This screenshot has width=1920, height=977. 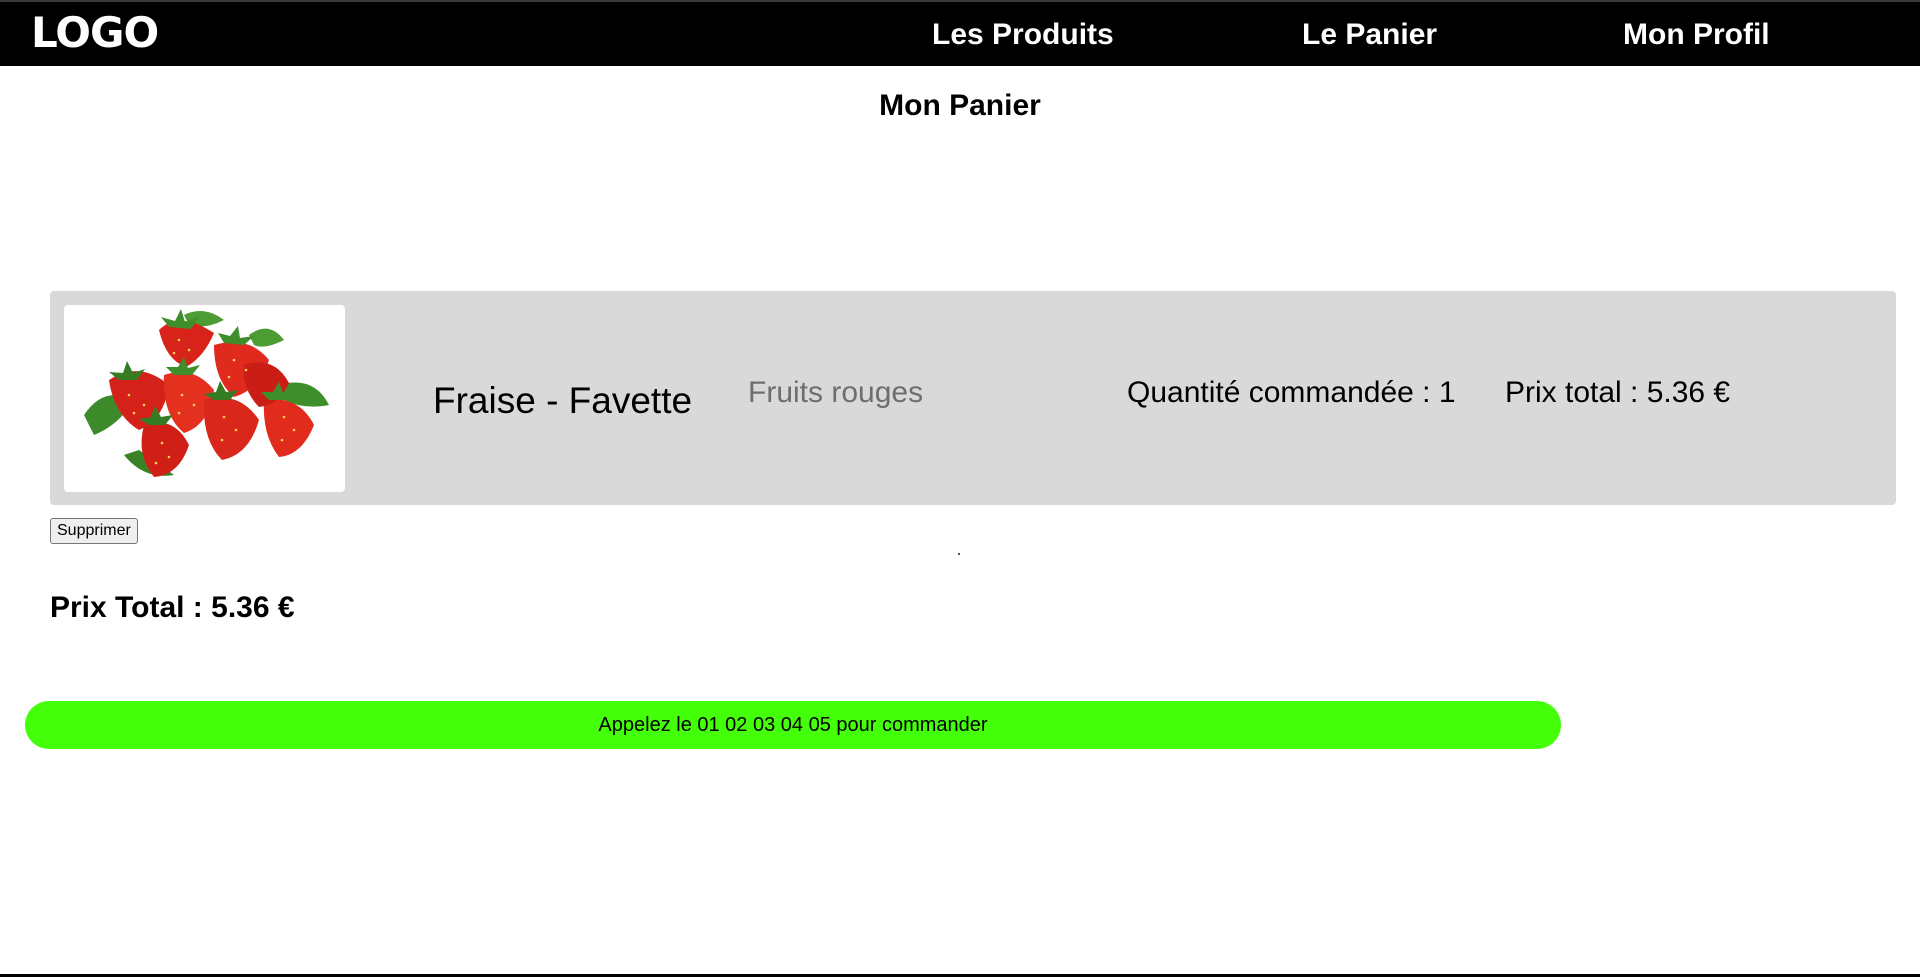 What do you see at coordinates (94, 531) in the screenshot?
I see `delete-button: Supprimer` at bounding box center [94, 531].